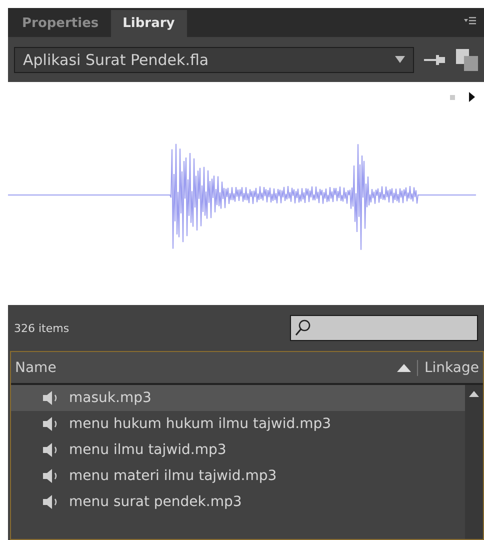  I want to click on library-row: menu surat pendek.mp3, so click(238, 502).